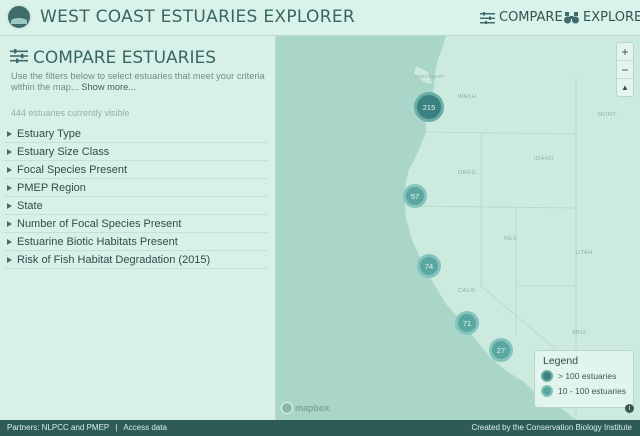  I want to click on zoom-out-button: −, so click(625, 70).